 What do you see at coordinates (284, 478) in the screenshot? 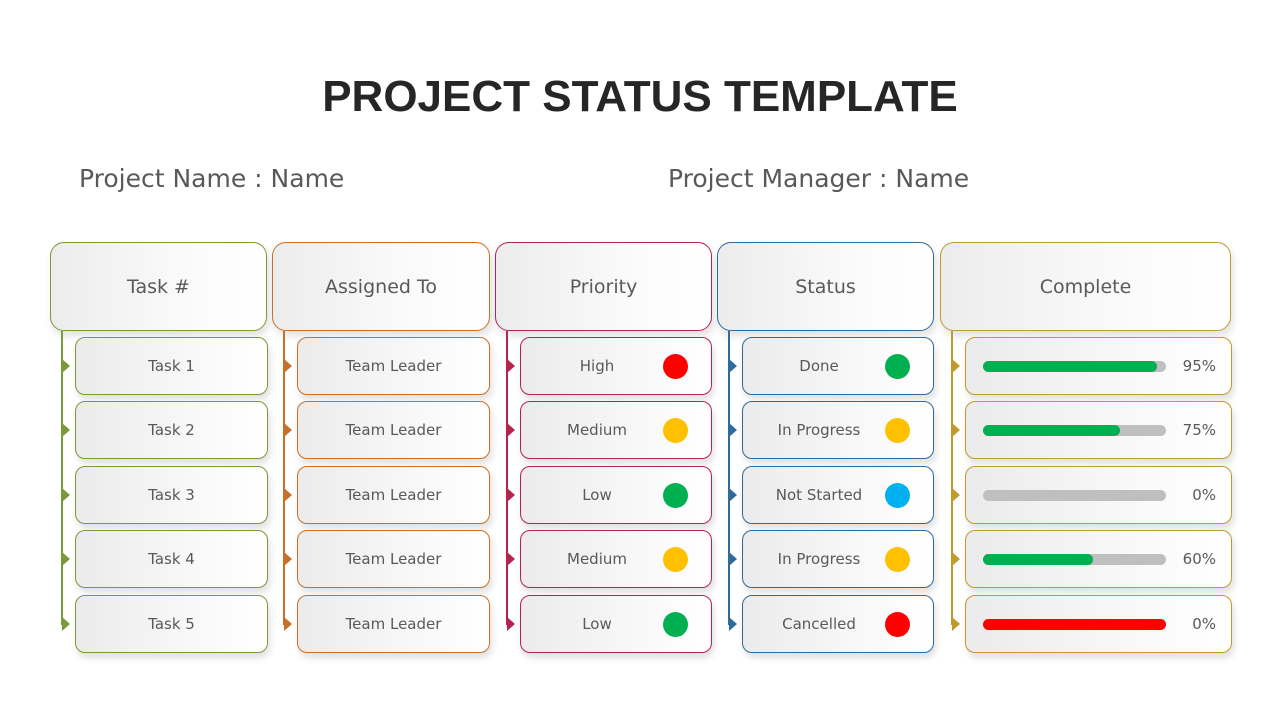
I see `assigned-column-connector` at bounding box center [284, 478].